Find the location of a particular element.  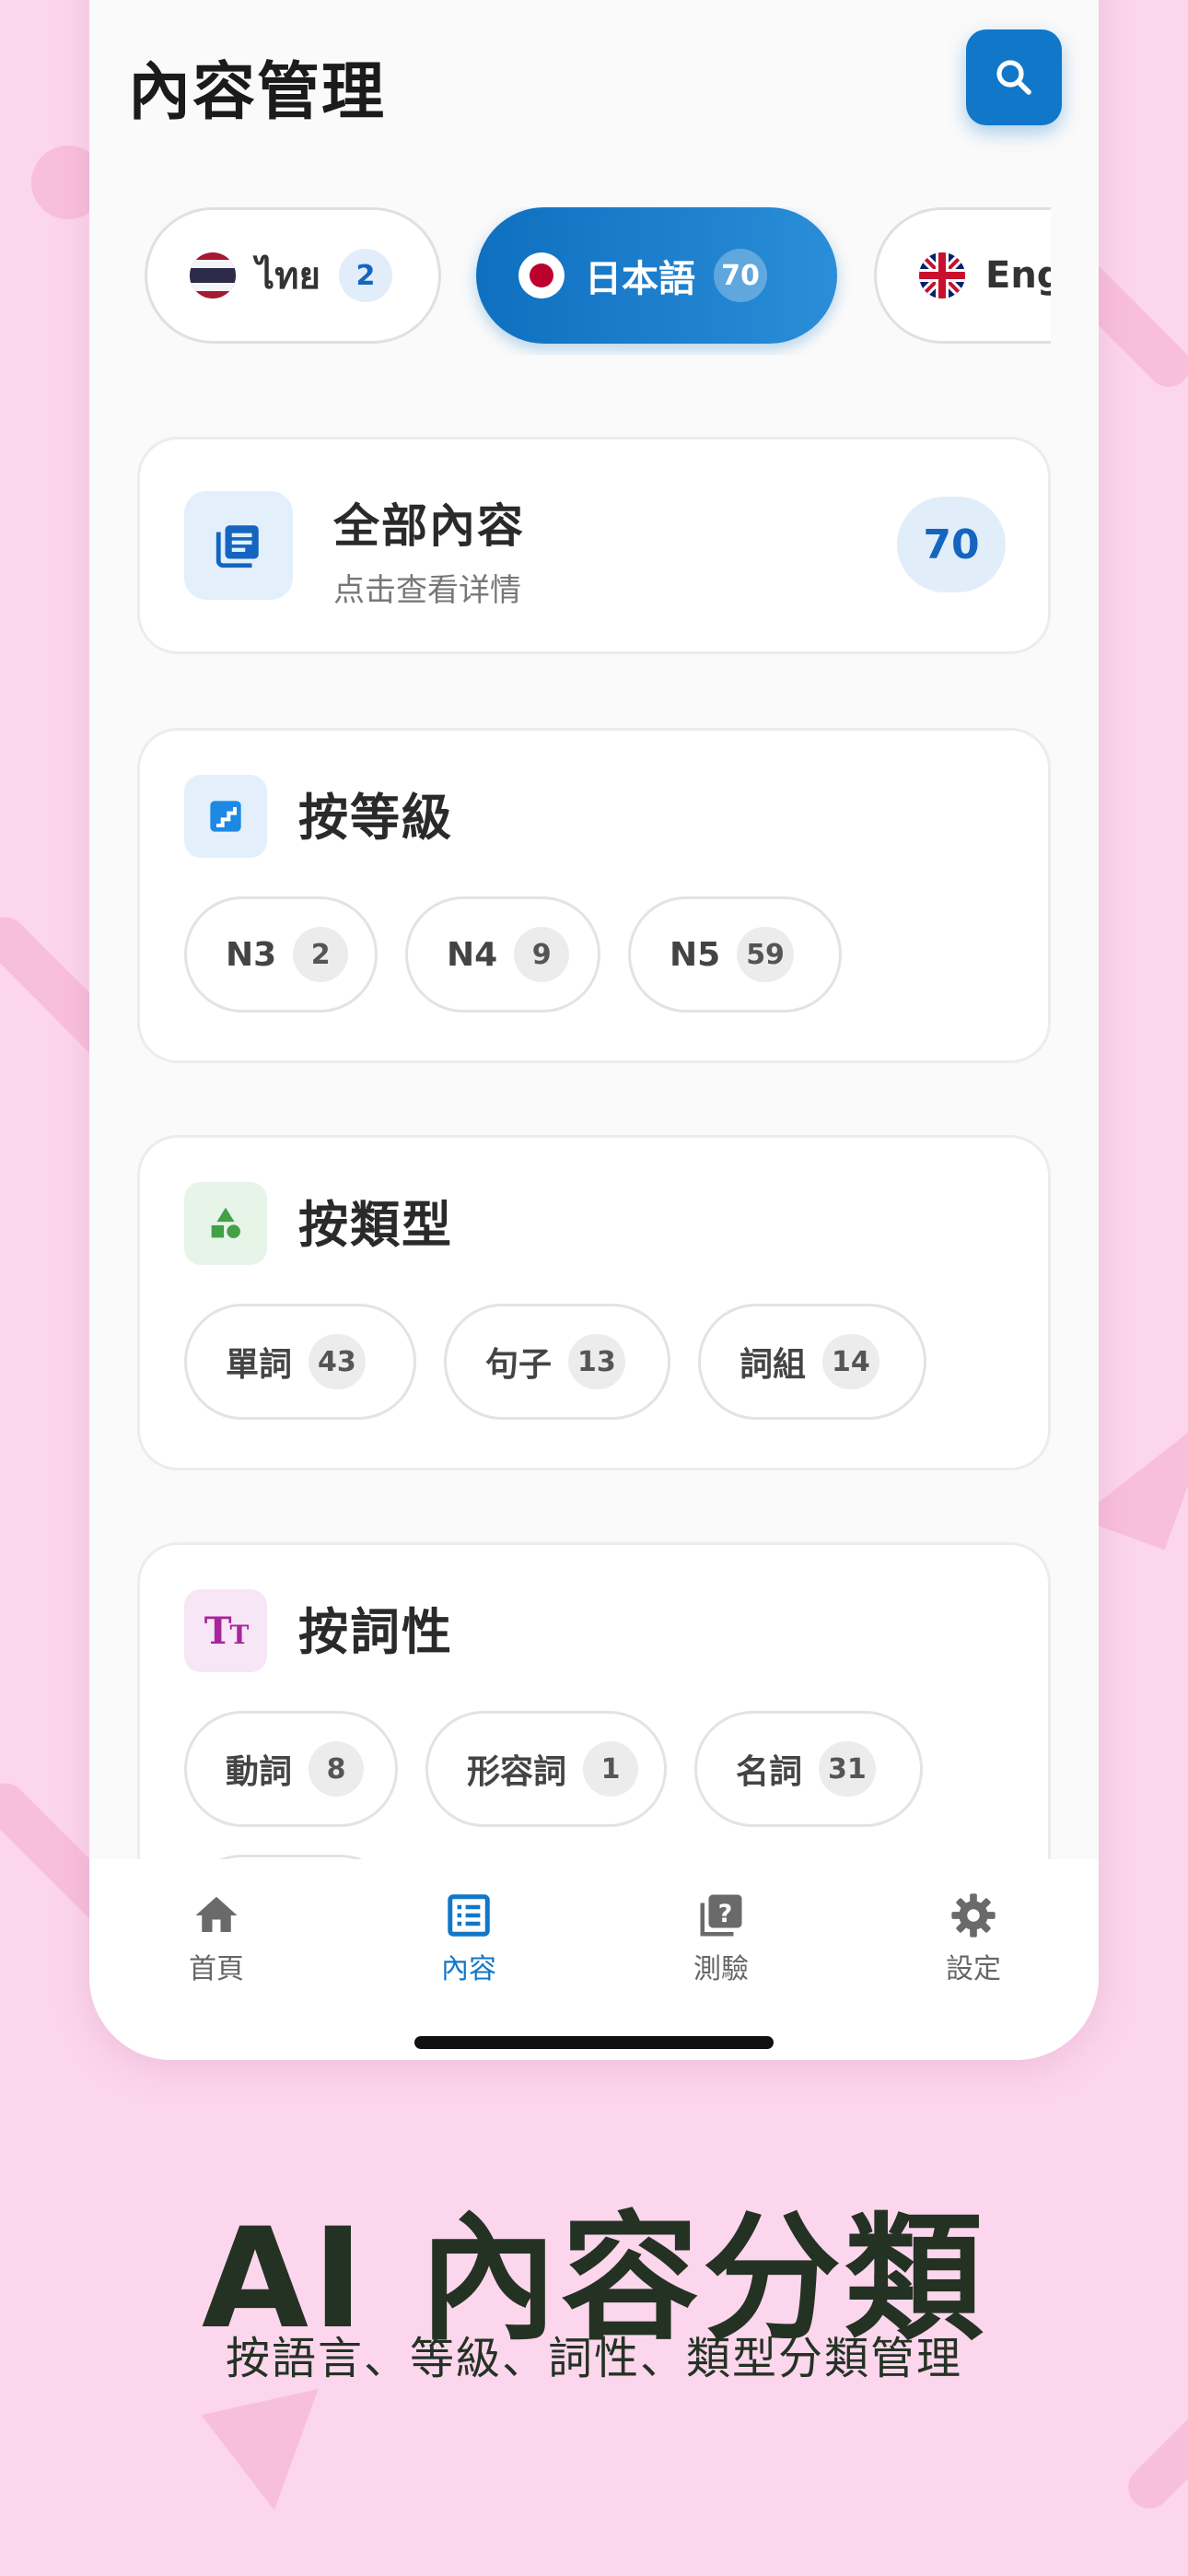

home-indicator is located at coordinates (594, 2043).